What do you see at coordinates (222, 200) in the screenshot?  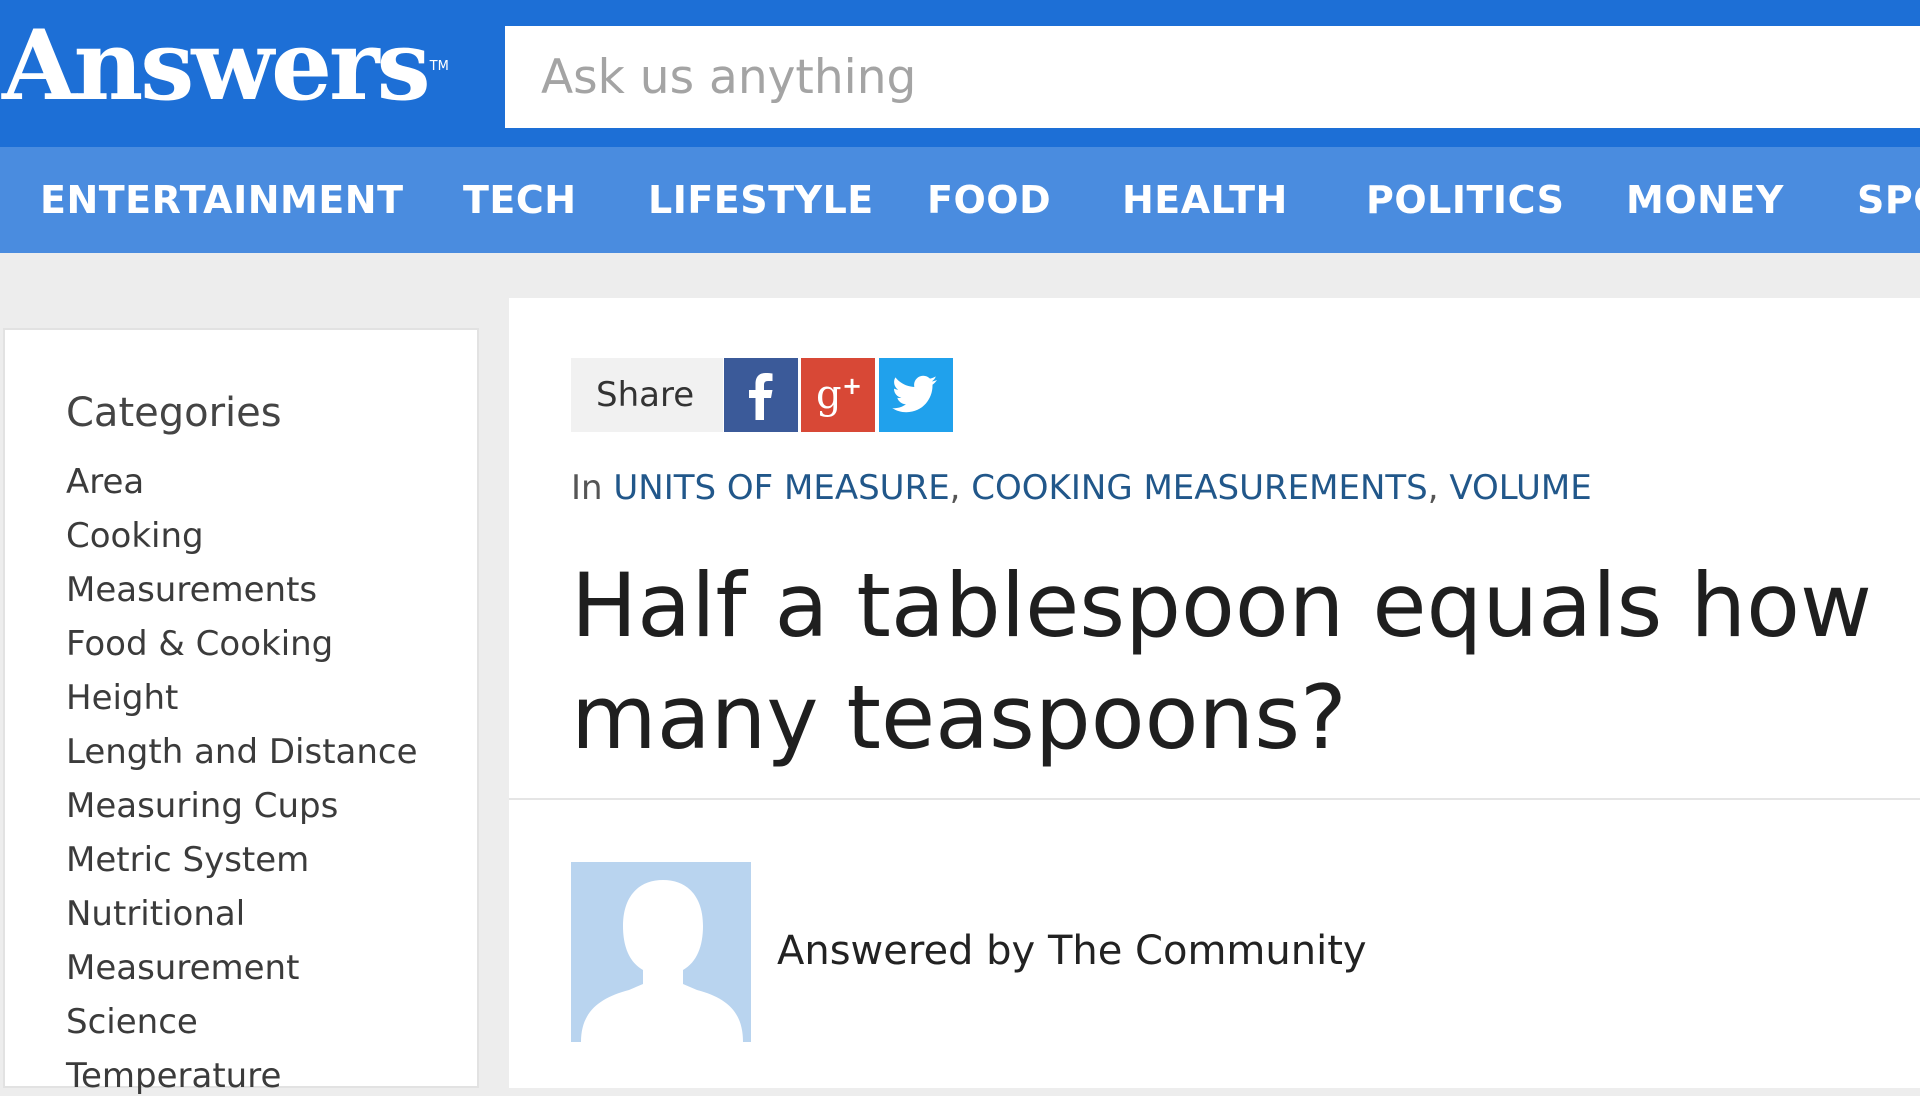 I see `nav-item-entertainment: ENTERTAINMENT` at bounding box center [222, 200].